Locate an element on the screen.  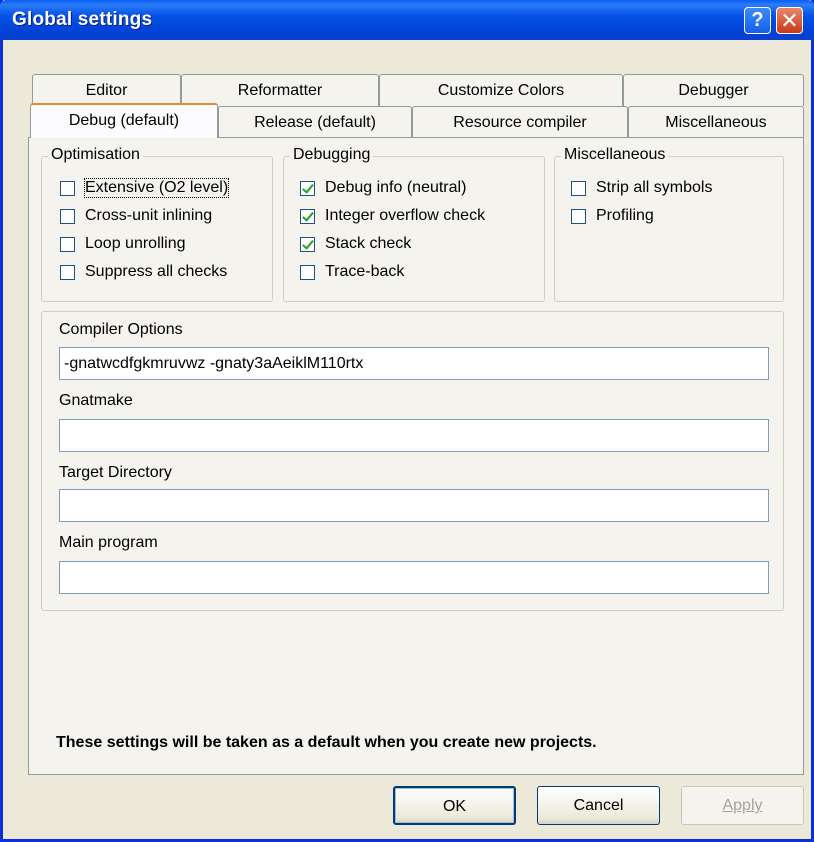
tab-miscellaneous: Miscellaneous is located at coordinates (716, 122).